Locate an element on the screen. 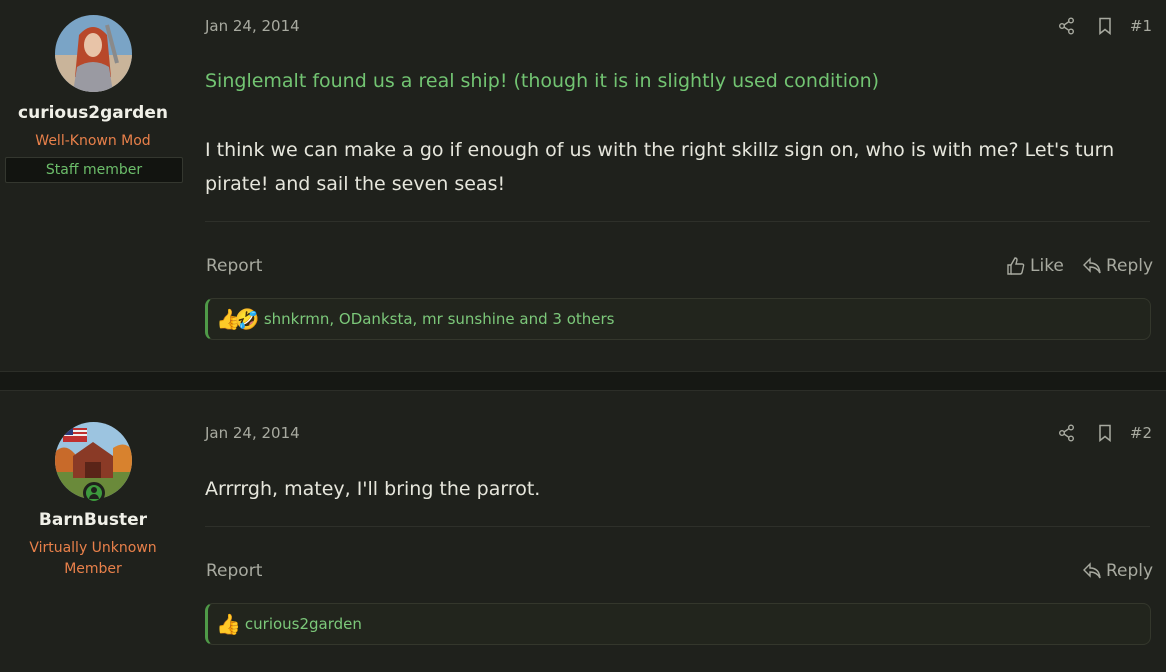 Image resolution: width=1166 pixels, height=672 pixels. post-separator is located at coordinates (583, 381).